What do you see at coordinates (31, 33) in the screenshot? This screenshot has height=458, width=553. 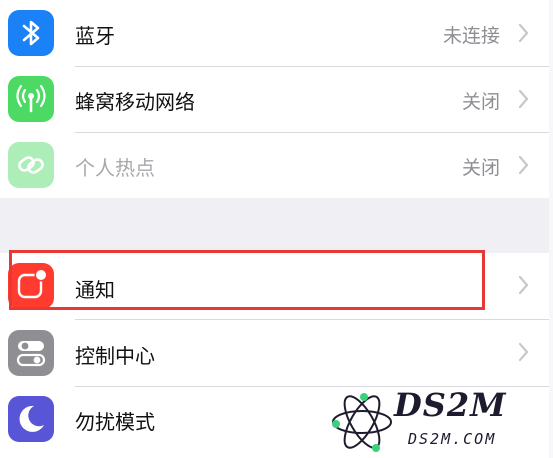 I see `bluetooth-icon` at bounding box center [31, 33].